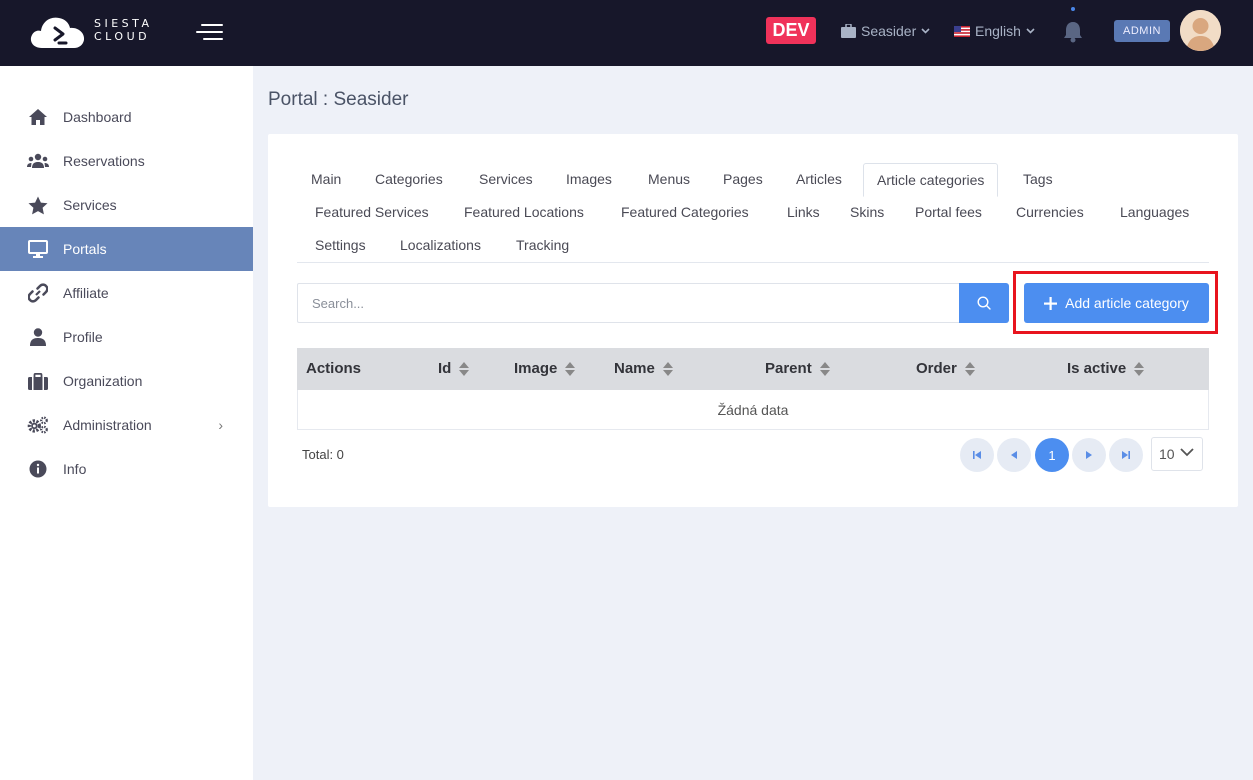  Describe the element at coordinates (454, 369) in the screenshot. I see `column-header-id: Id` at that location.